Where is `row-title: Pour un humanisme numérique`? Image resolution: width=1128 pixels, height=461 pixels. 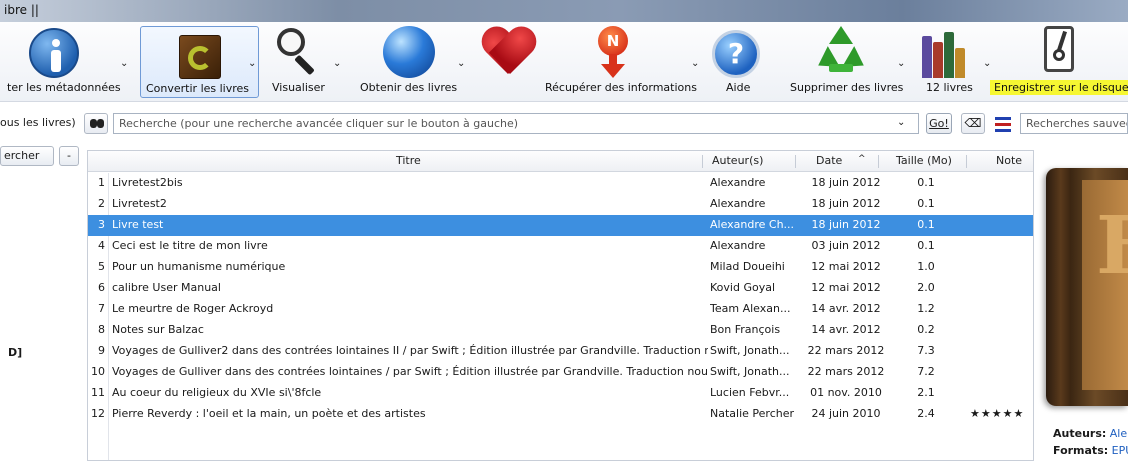 row-title: Pour un humanisme numérique is located at coordinates (199, 266).